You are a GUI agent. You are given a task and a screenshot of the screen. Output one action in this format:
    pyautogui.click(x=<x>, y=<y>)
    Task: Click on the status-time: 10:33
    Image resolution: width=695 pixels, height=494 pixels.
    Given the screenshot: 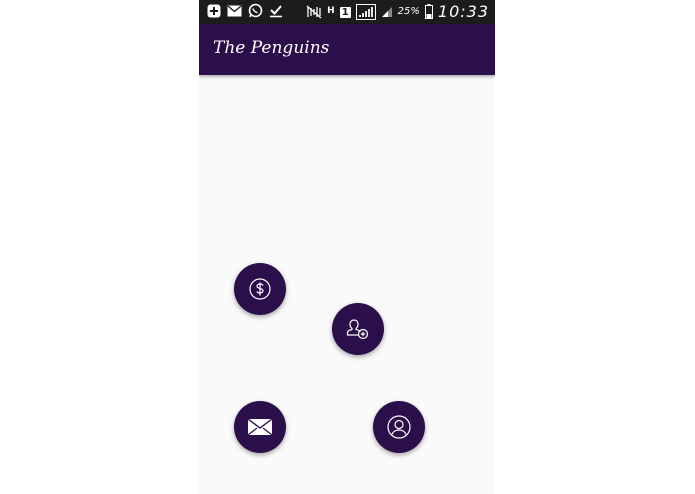 What is the action you would take?
    pyautogui.click(x=463, y=11)
    